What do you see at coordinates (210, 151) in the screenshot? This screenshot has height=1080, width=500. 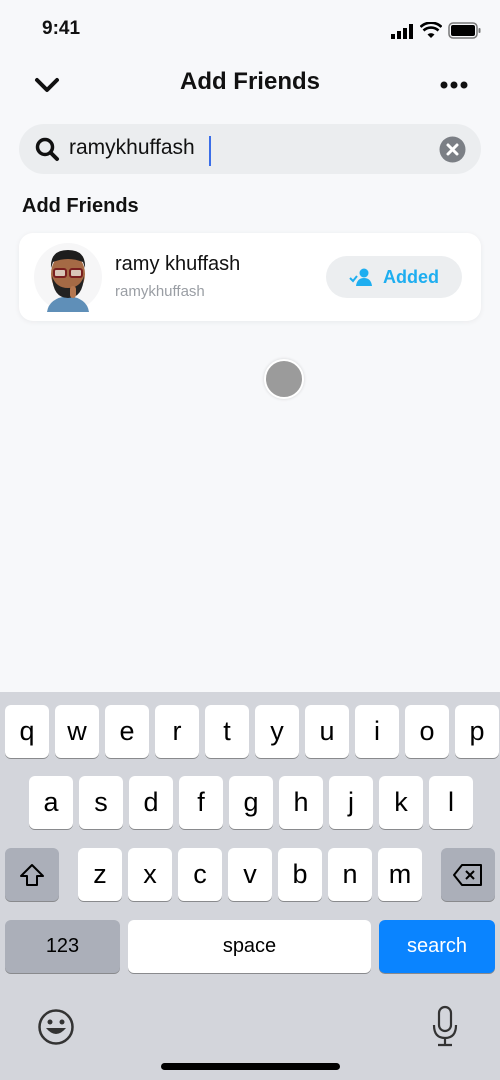 I see `text-cursor` at bounding box center [210, 151].